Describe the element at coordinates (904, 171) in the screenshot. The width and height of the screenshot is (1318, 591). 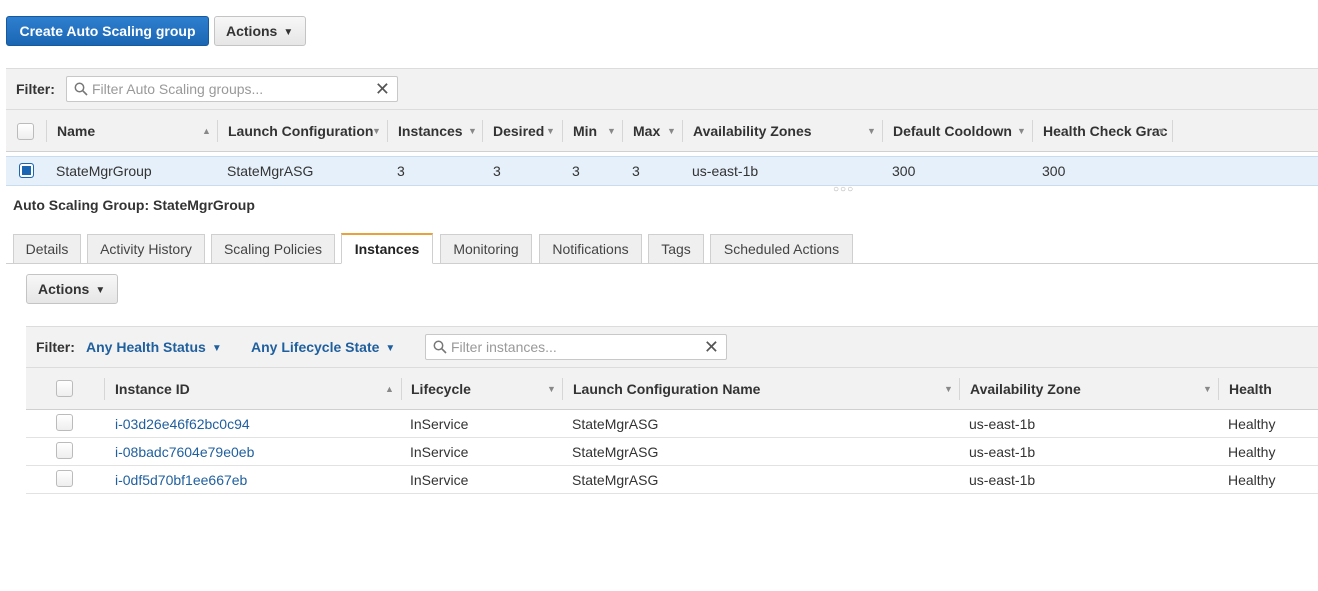
I see `cell-default-cooldown: 300` at that location.